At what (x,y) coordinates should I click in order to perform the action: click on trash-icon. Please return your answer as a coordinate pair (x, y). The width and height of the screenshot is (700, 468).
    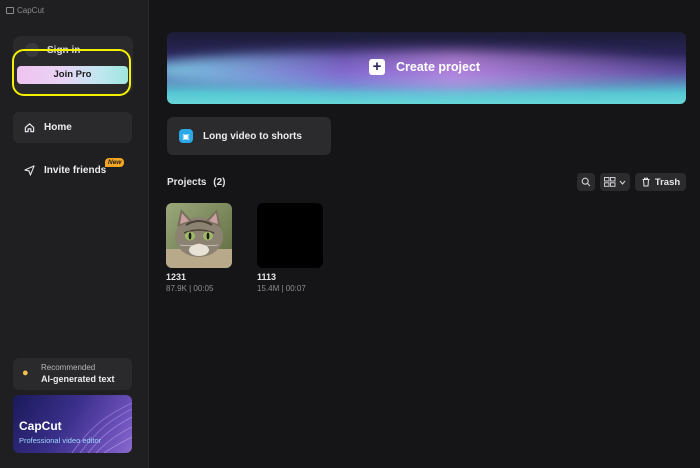
    Looking at the image, I should click on (646, 182).